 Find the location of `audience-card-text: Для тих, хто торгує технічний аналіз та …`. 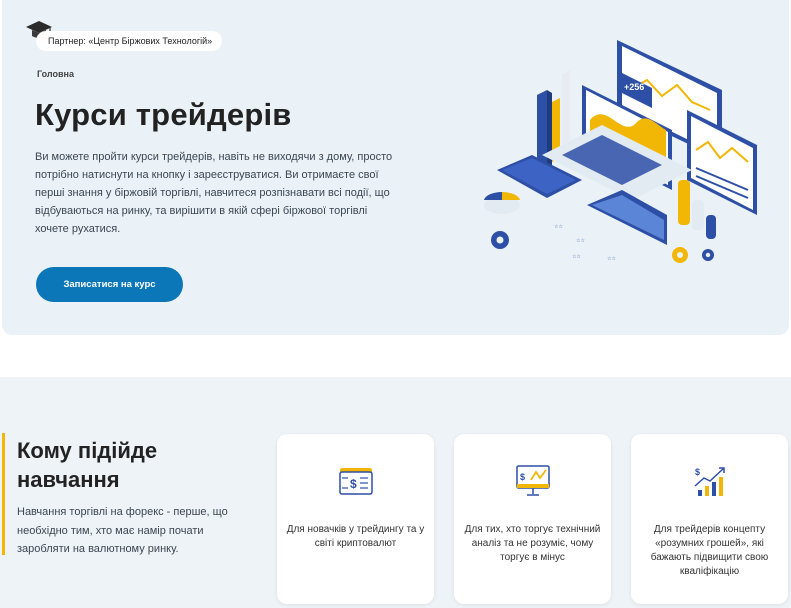

audience-card-text: Для тих, хто торгує технічний аналіз та … is located at coordinates (532, 543).